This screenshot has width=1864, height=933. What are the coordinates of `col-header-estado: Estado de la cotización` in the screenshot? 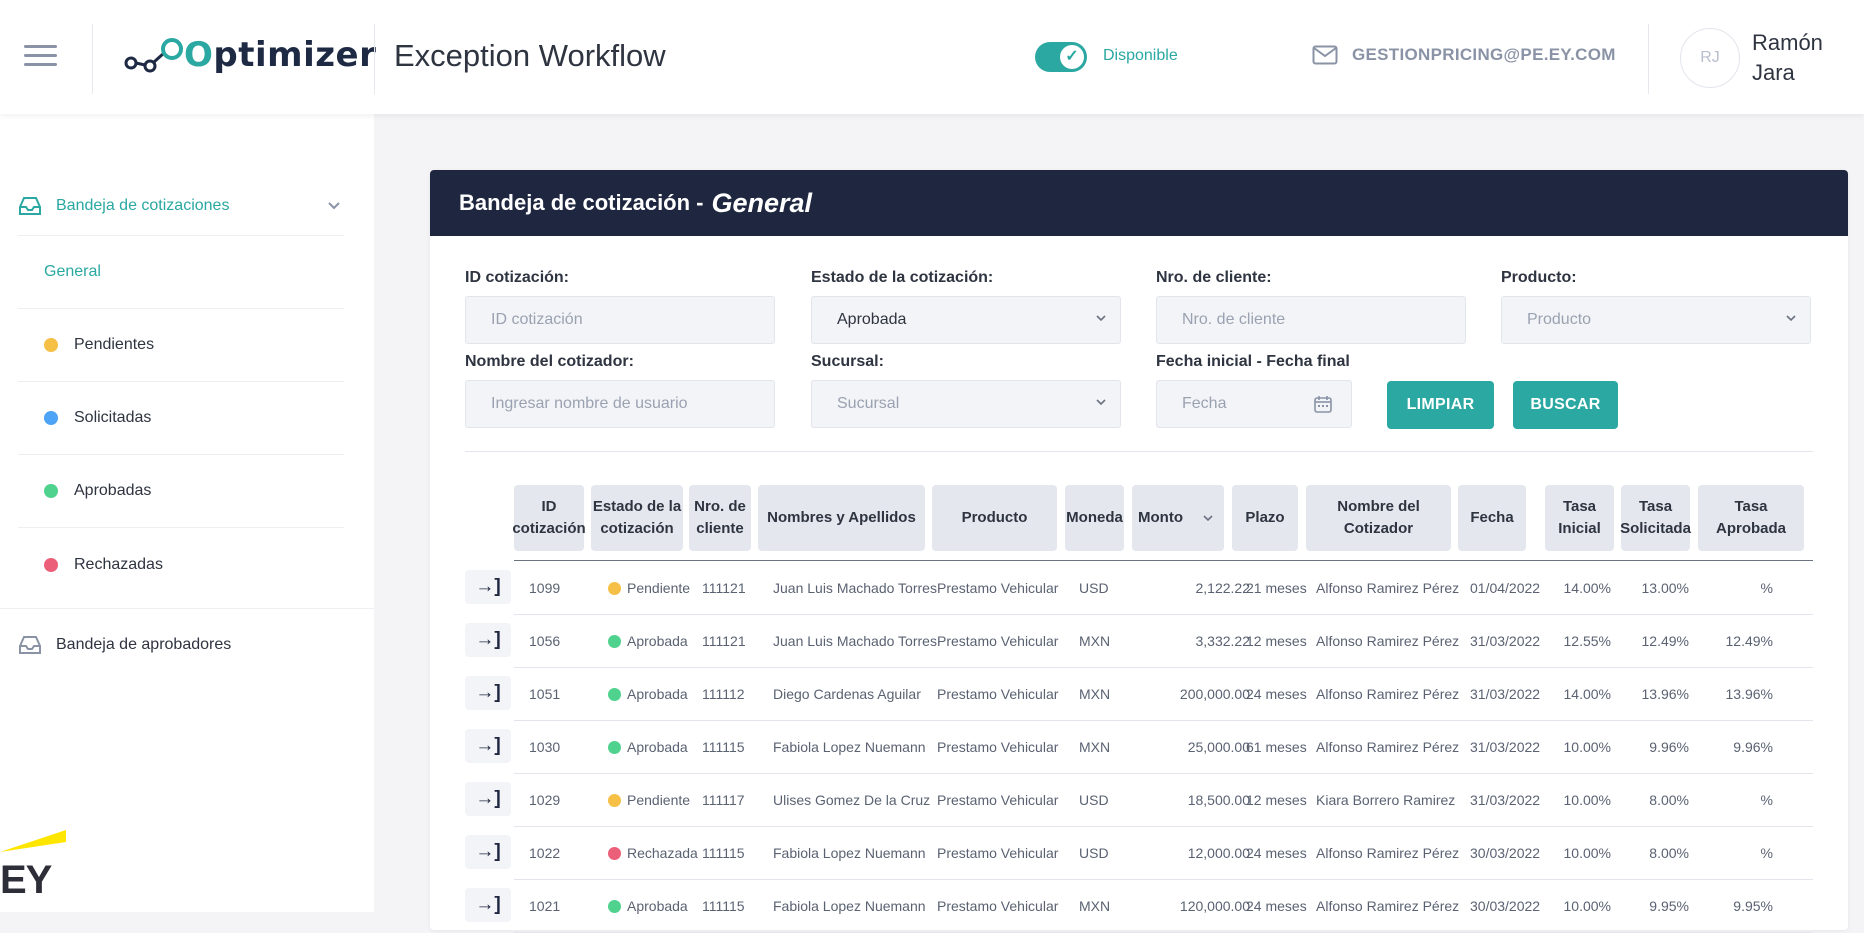 It's located at (637, 518).